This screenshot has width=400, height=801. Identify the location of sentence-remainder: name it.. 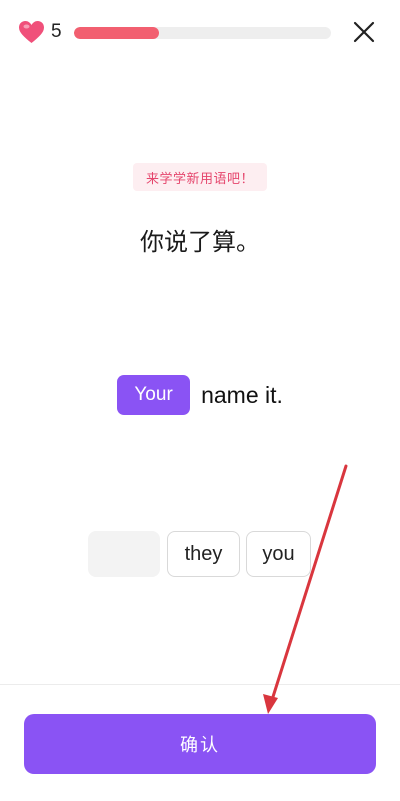
(242, 394).